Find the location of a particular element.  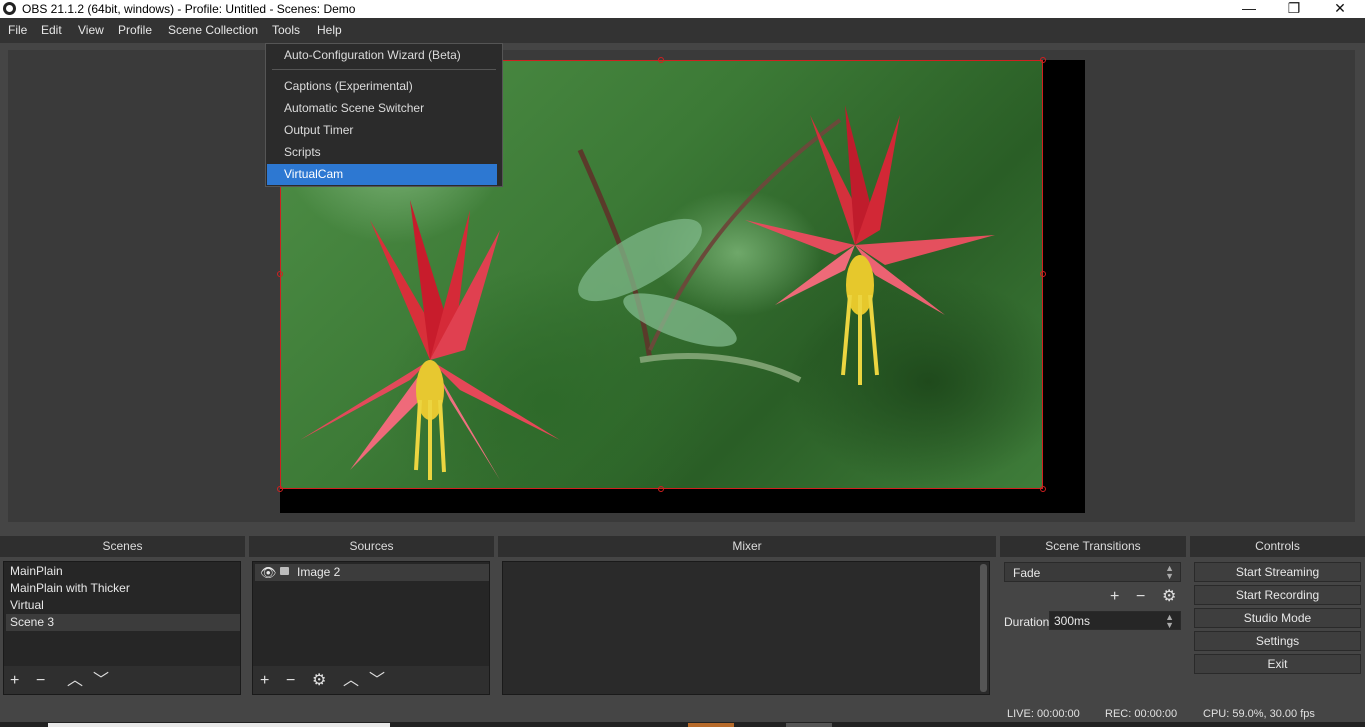

resize-handle-bottom-right is located at coordinates (1043, 489).